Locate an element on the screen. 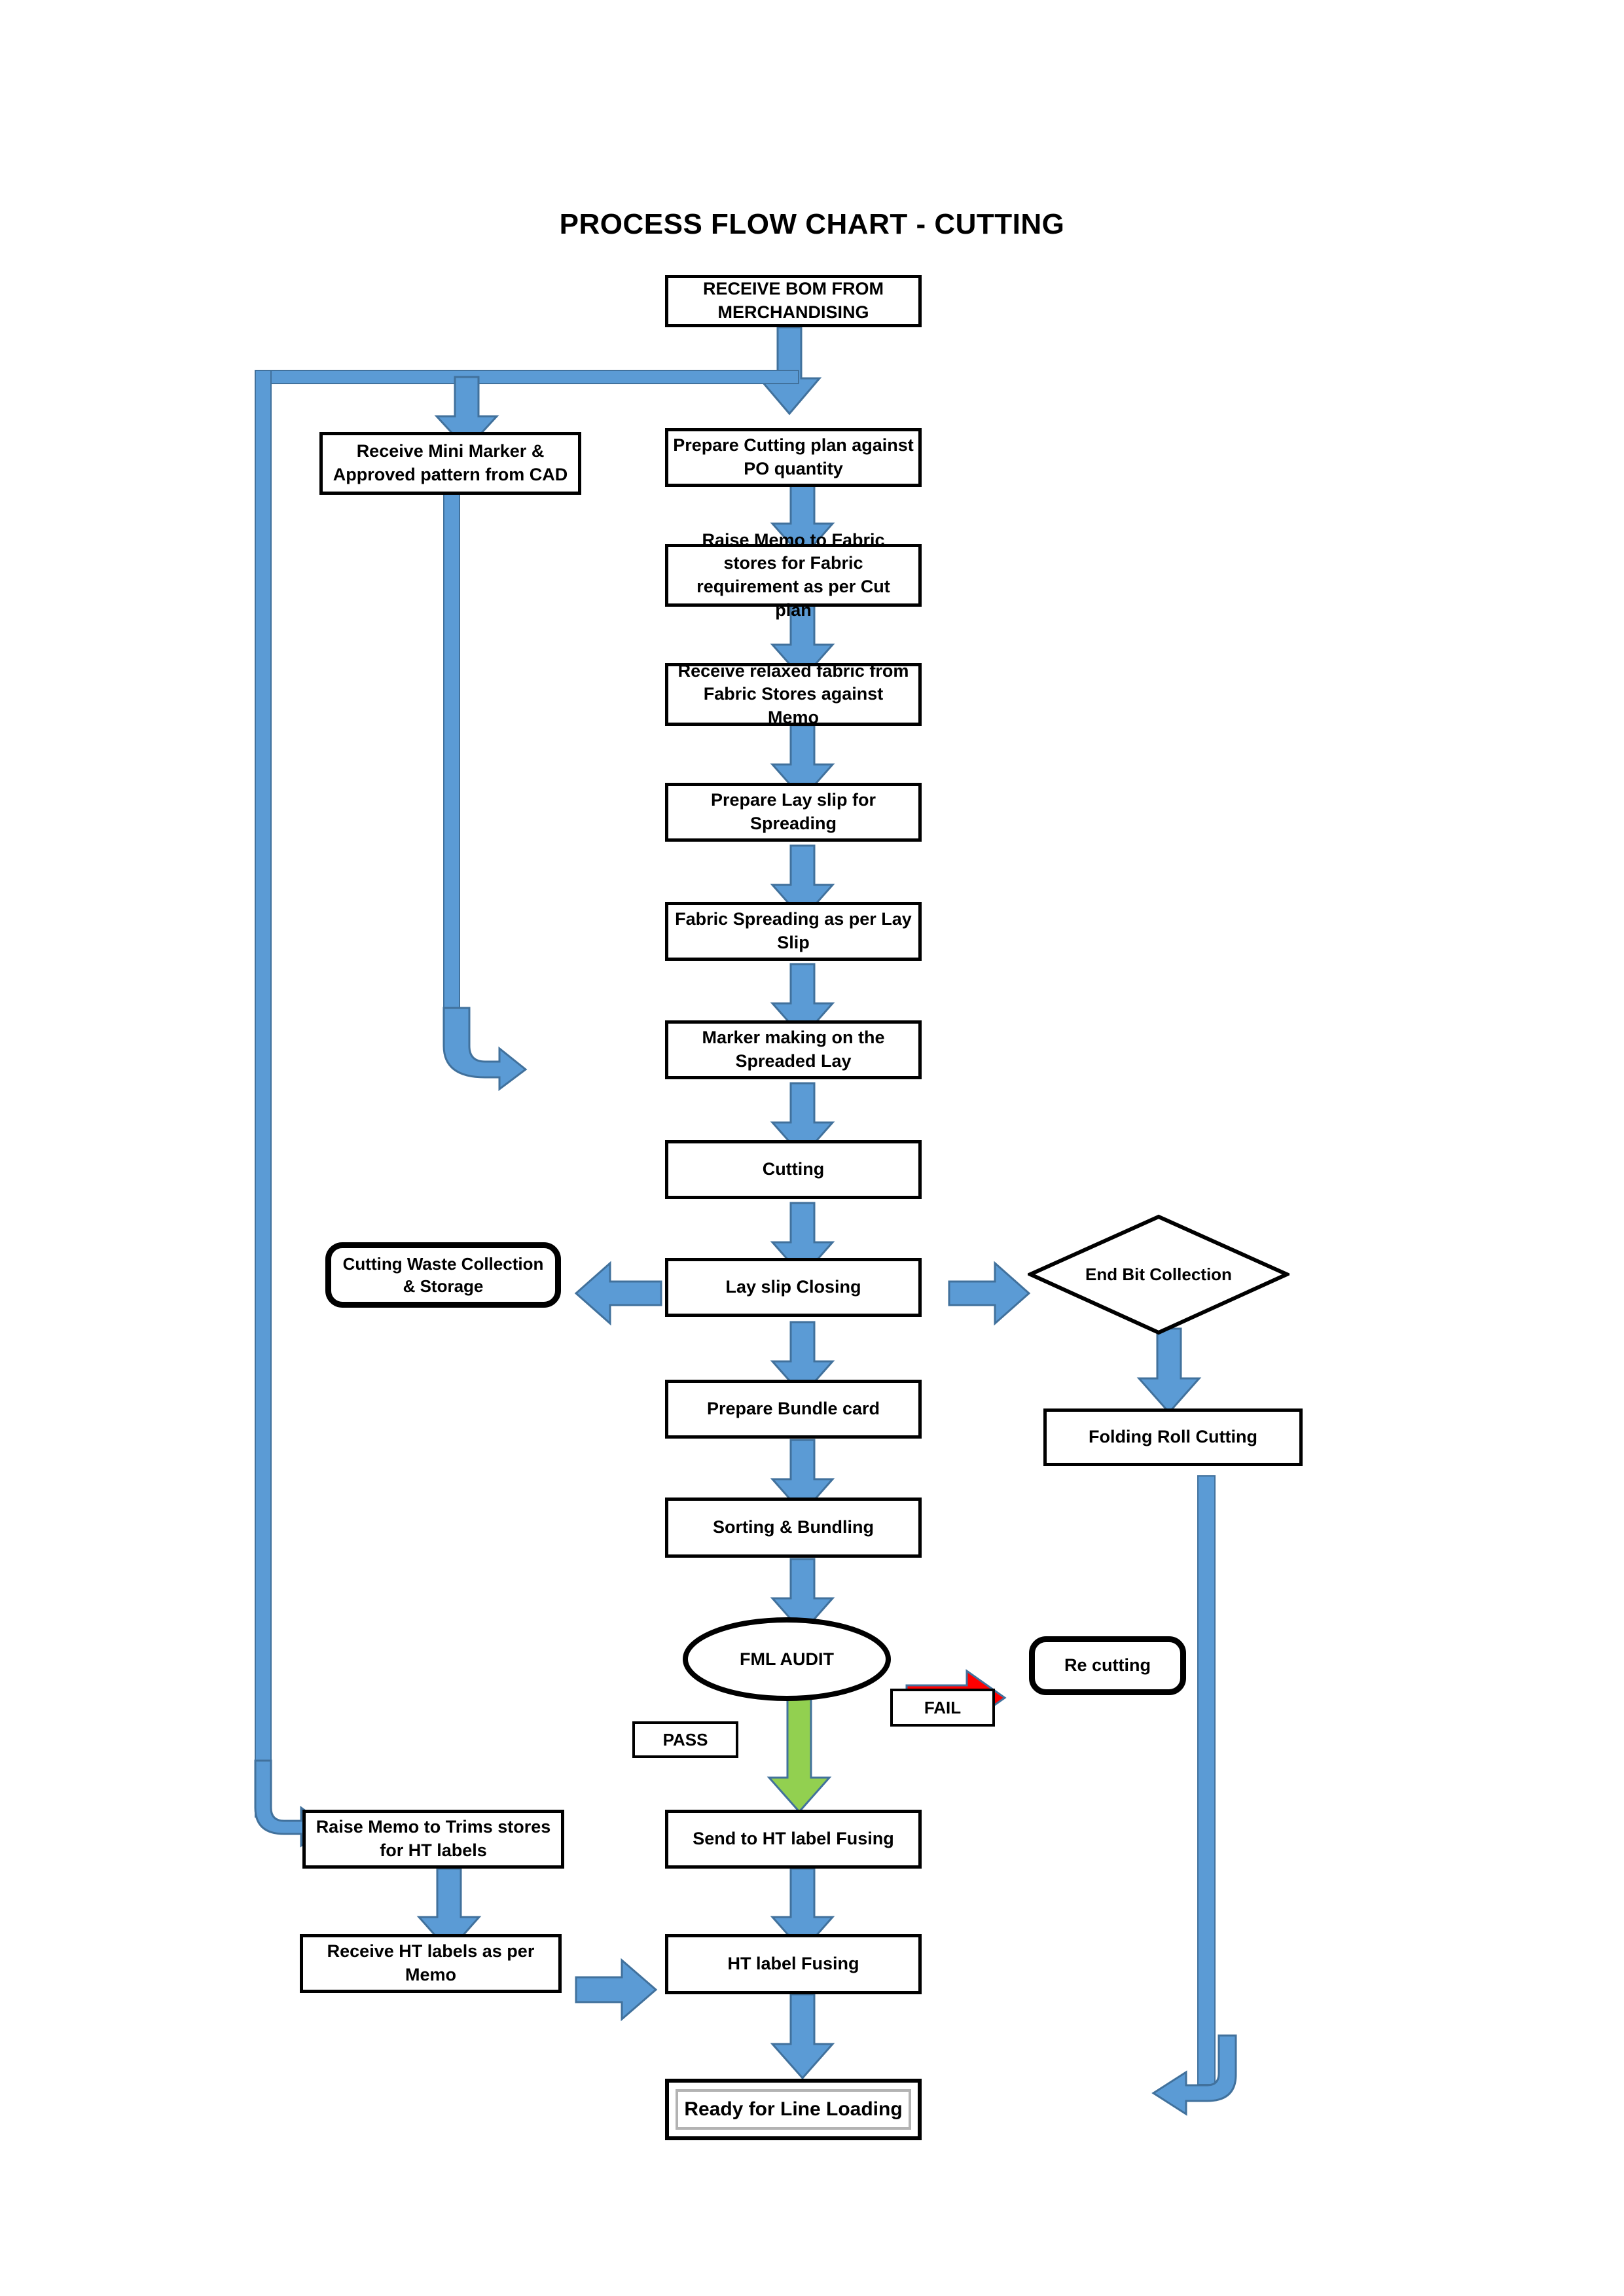 The height and width of the screenshot is (2296, 1624). node-end-bit-collection: End Bit Collection is located at coordinates (1159, 1274).